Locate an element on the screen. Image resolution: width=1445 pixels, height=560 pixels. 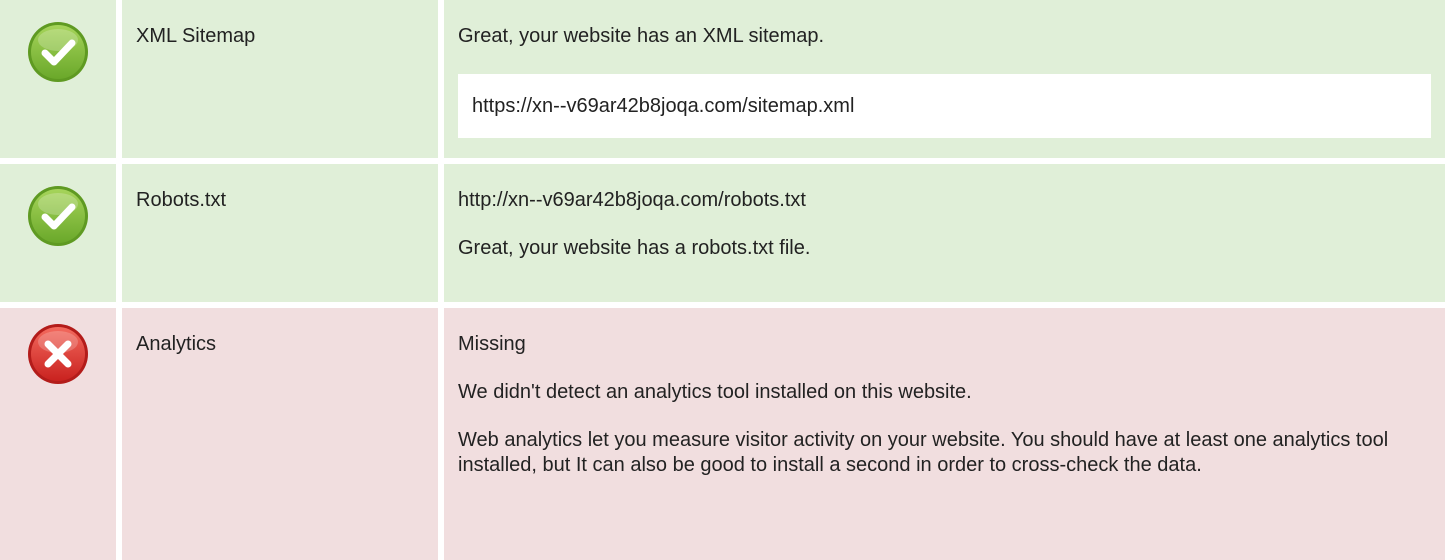
row-label: Robots.txt is located at coordinates (280, 233).